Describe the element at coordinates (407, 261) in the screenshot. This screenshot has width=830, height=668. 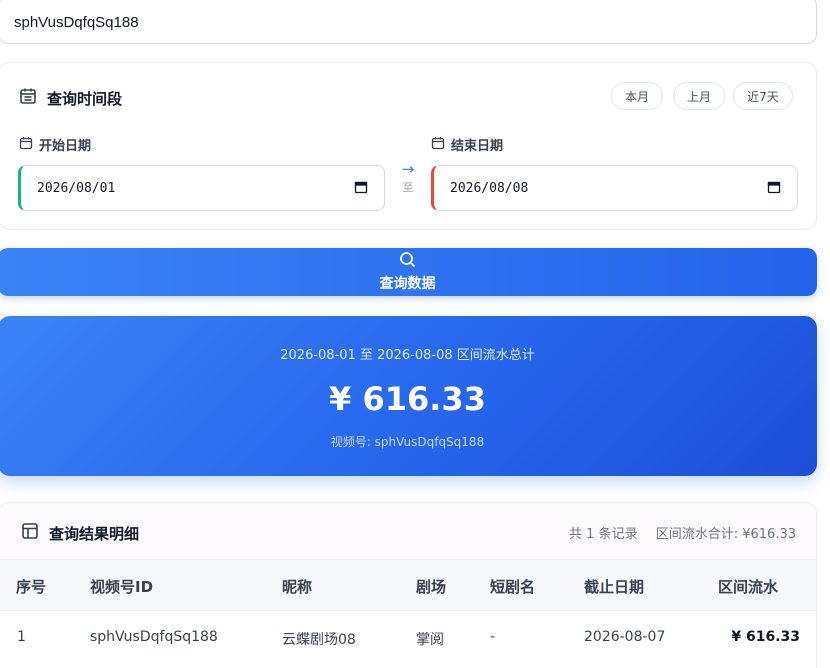
I see `search-icon` at that location.